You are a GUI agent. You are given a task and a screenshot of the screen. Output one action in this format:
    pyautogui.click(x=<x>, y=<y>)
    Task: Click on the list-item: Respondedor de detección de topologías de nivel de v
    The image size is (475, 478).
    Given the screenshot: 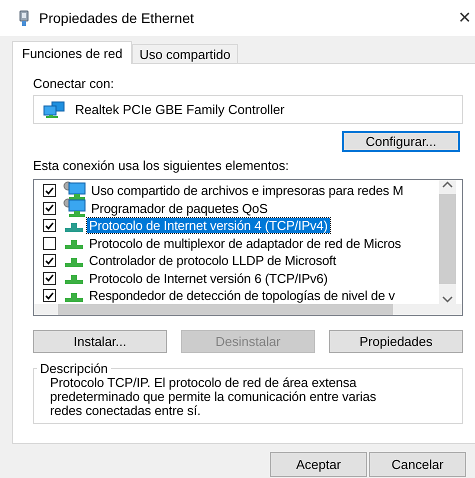 What is the action you would take?
    pyautogui.click(x=242, y=296)
    